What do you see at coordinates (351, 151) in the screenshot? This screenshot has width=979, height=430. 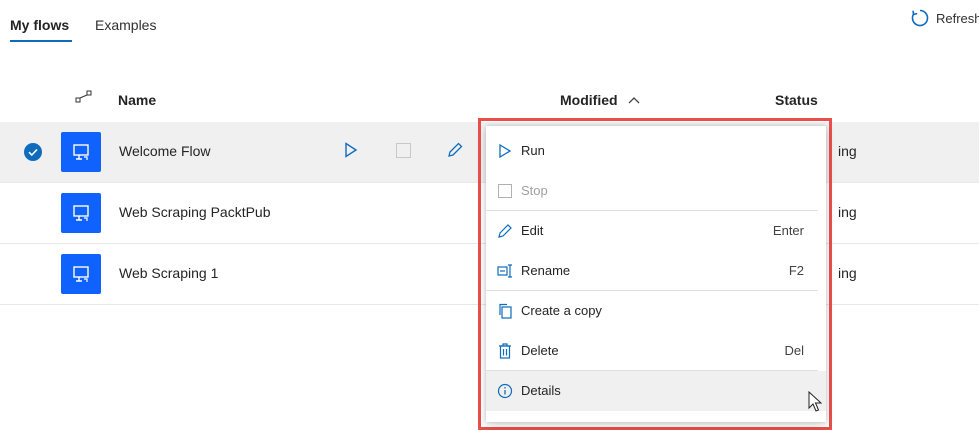 I see `run-icon` at bounding box center [351, 151].